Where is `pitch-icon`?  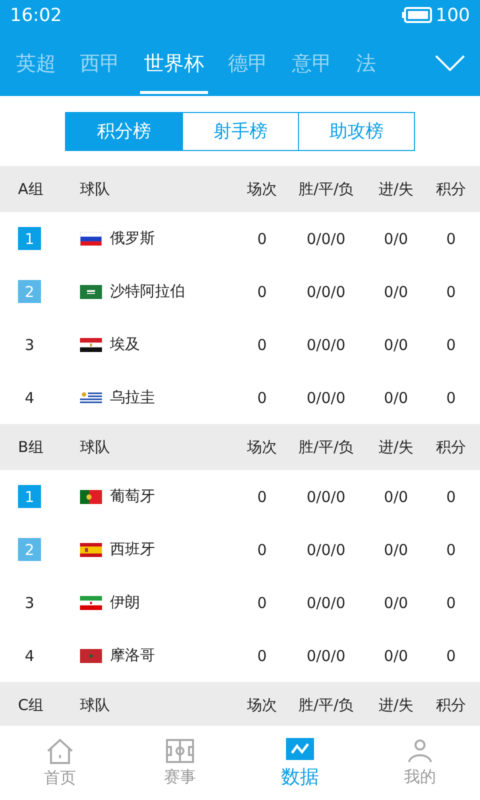 pitch-icon is located at coordinates (180, 751).